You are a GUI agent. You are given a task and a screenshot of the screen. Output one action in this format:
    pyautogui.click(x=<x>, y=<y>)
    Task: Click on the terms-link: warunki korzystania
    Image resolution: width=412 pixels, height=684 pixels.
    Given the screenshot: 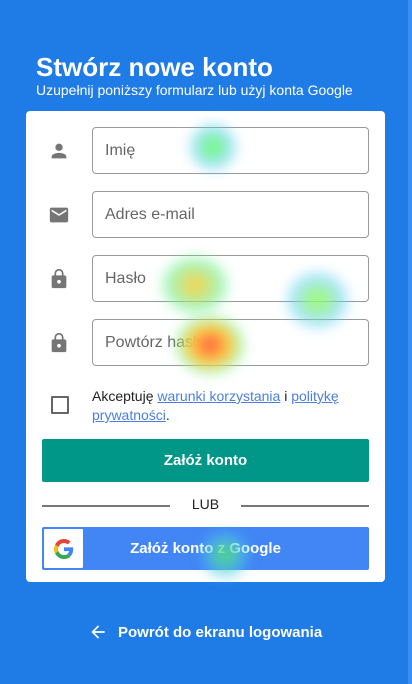 What is the action you would take?
    pyautogui.click(x=218, y=396)
    